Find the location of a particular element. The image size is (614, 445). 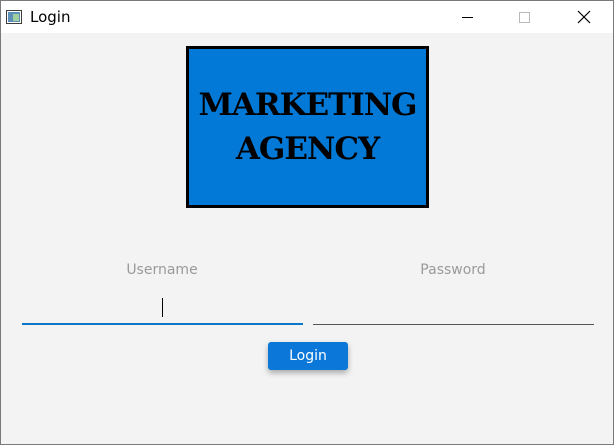

close-button is located at coordinates (584, 17).